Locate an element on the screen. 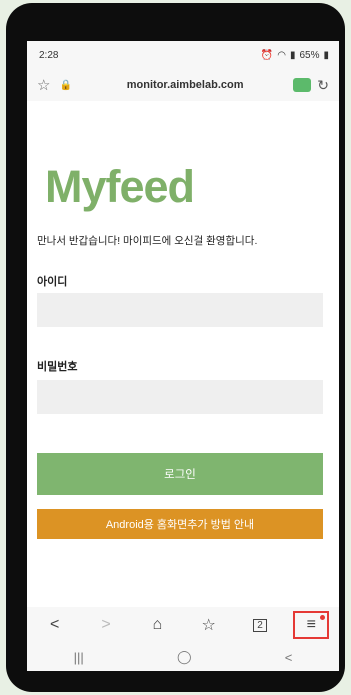 This screenshot has width=351, height=695. home-circle-icon: ◯ is located at coordinates (184, 657).